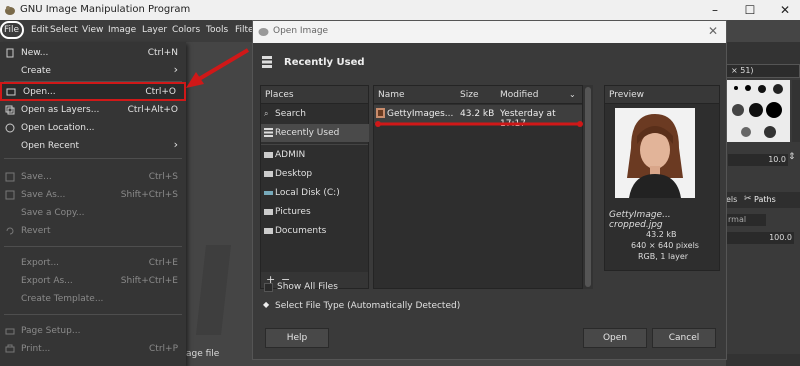  What do you see at coordinates (93, 263) in the screenshot?
I see `menu-item-export: Export... Ctrl+E` at bounding box center [93, 263].